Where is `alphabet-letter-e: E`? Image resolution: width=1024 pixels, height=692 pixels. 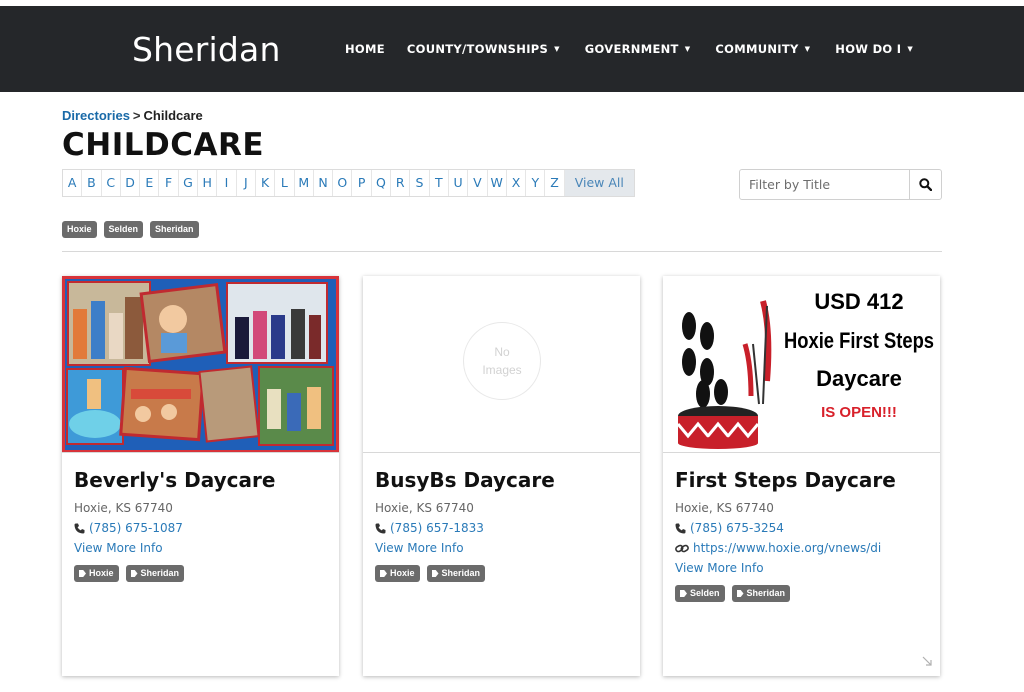 alphabet-letter-e: E is located at coordinates (150, 183).